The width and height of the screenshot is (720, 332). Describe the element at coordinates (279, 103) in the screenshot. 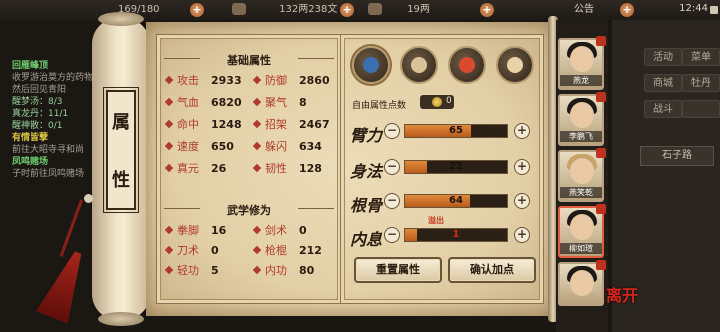

I see `stat-energy: 聚气 8` at that location.